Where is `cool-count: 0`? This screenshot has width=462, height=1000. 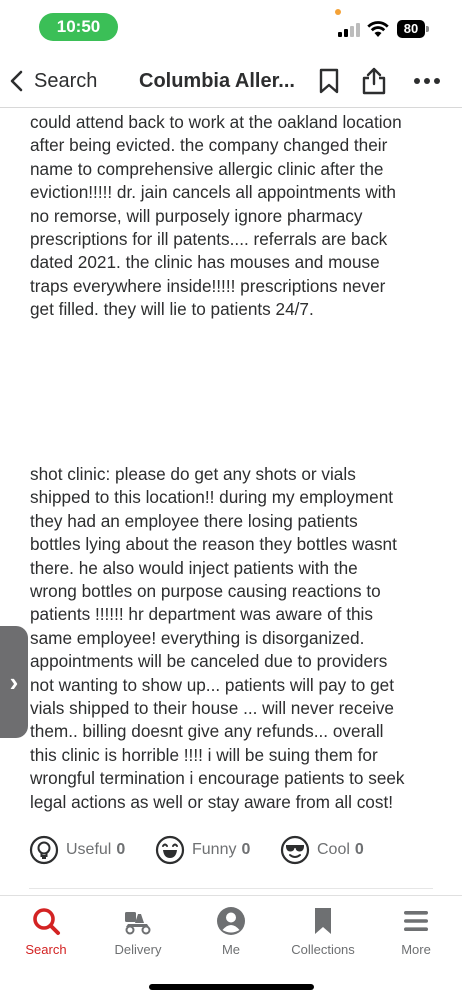
cool-count: 0 is located at coordinates (359, 849).